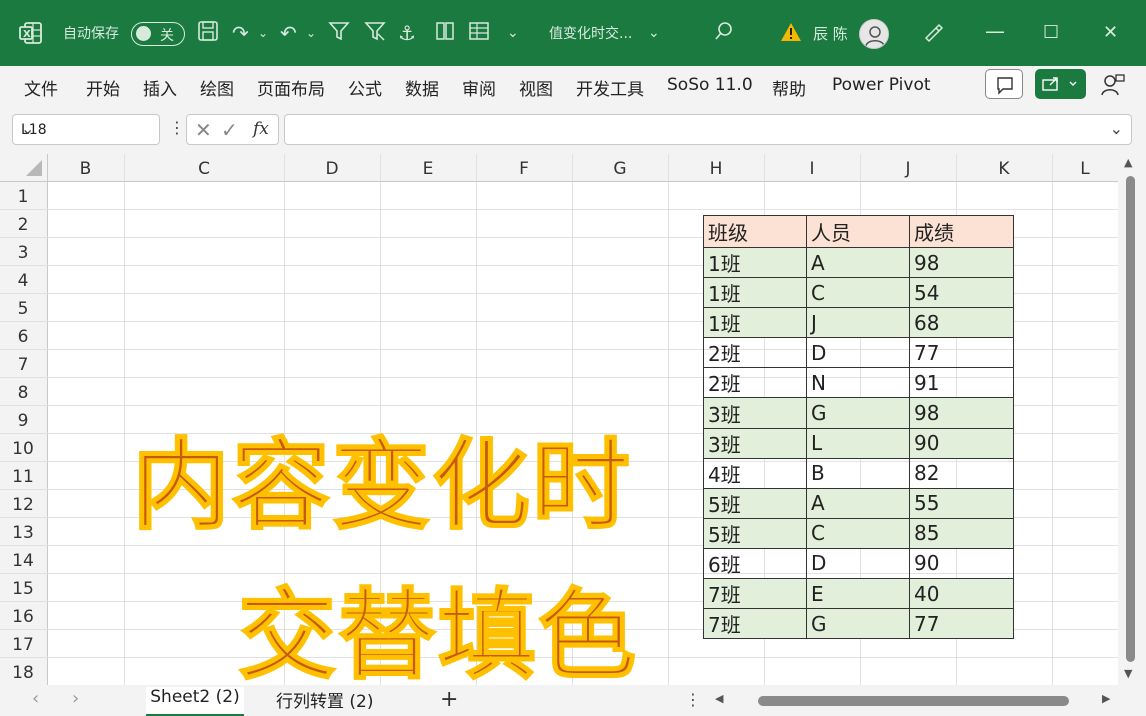 The height and width of the screenshot is (716, 1146). I want to click on expand-formula-icon: ⌄, so click(1116, 128).